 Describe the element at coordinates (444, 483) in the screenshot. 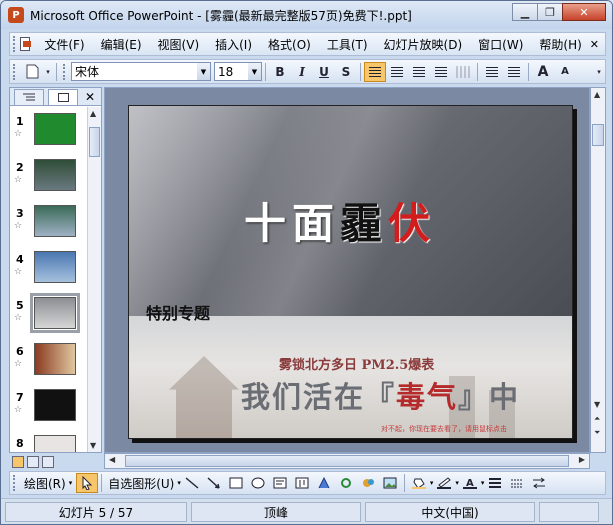

I see `line-color-icon` at that location.